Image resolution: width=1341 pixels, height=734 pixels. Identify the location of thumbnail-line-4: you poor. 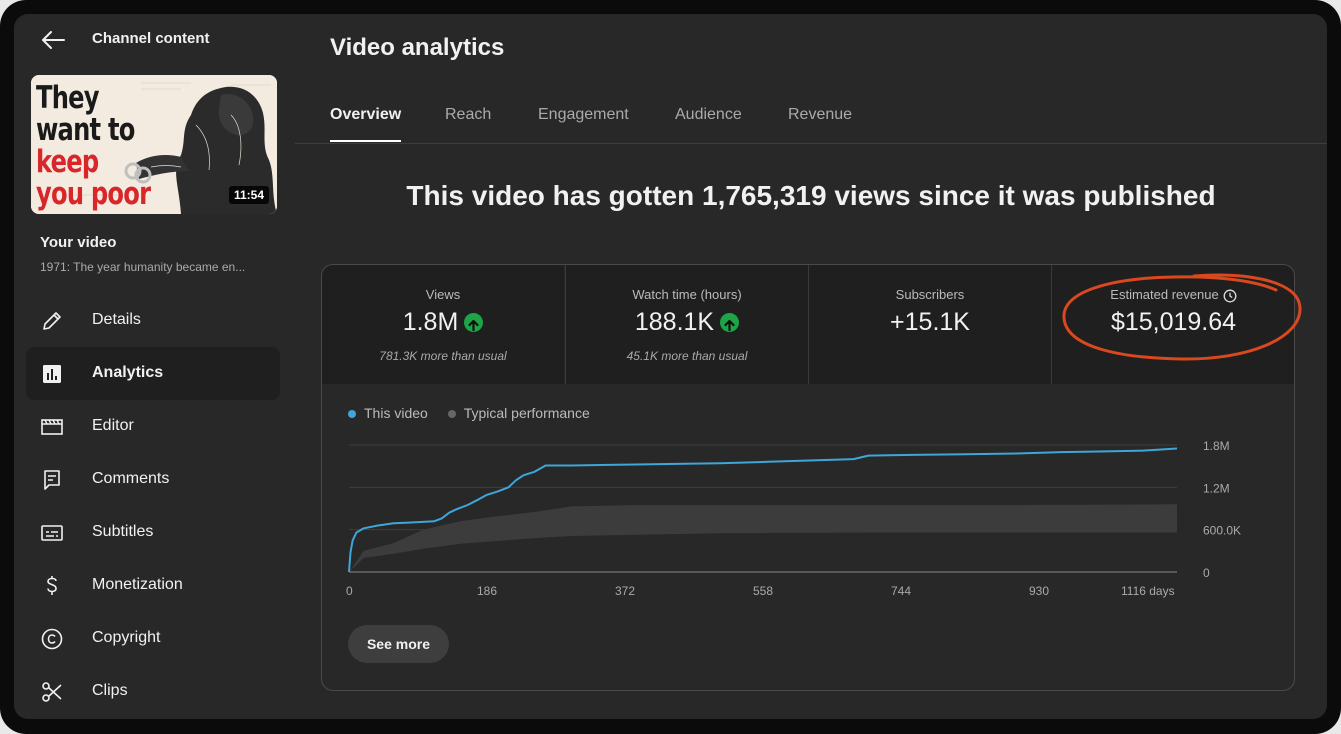
(93, 194).